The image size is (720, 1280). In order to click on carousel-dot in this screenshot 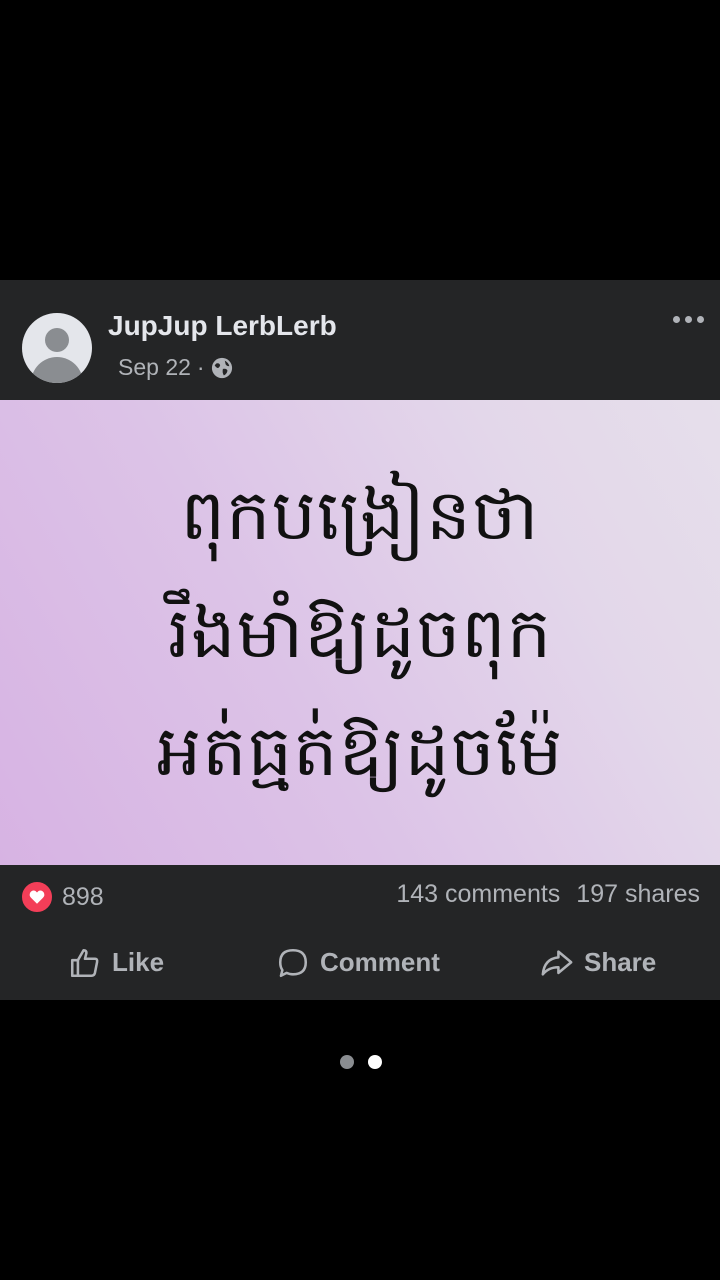, I will do `click(347, 1062)`.